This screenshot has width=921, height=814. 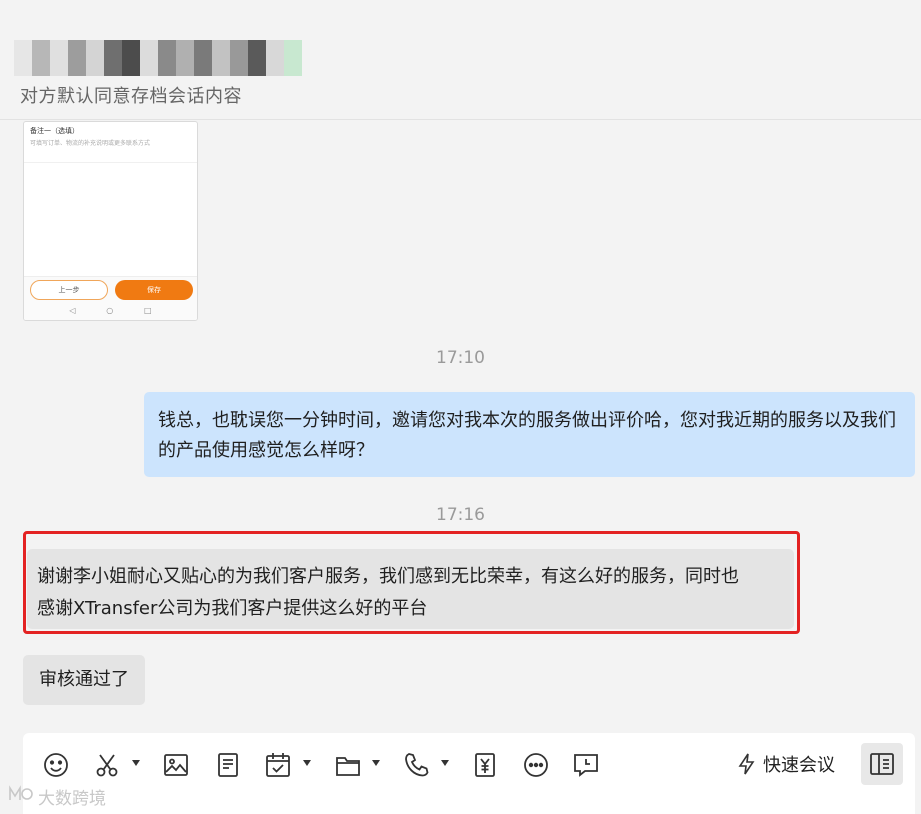 I want to click on screenshot-divider, so click(x=110, y=162).